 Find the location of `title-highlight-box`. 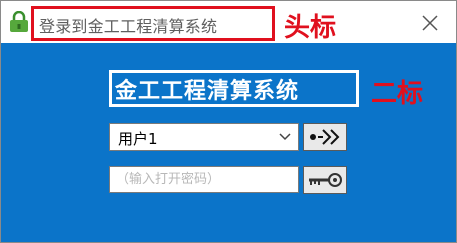

title-highlight-box is located at coordinates (153, 23).